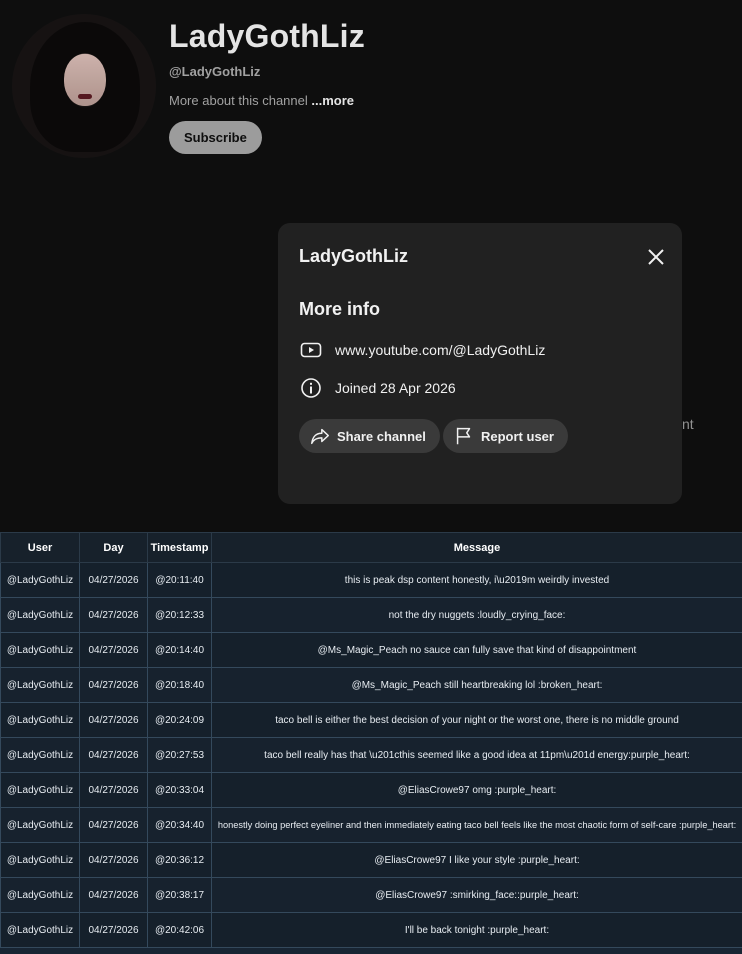 The height and width of the screenshot is (954, 742). Describe the element at coordinates (179, 930) in the screenshot. I see `cell-timestamp: @20:42:06` at that location.